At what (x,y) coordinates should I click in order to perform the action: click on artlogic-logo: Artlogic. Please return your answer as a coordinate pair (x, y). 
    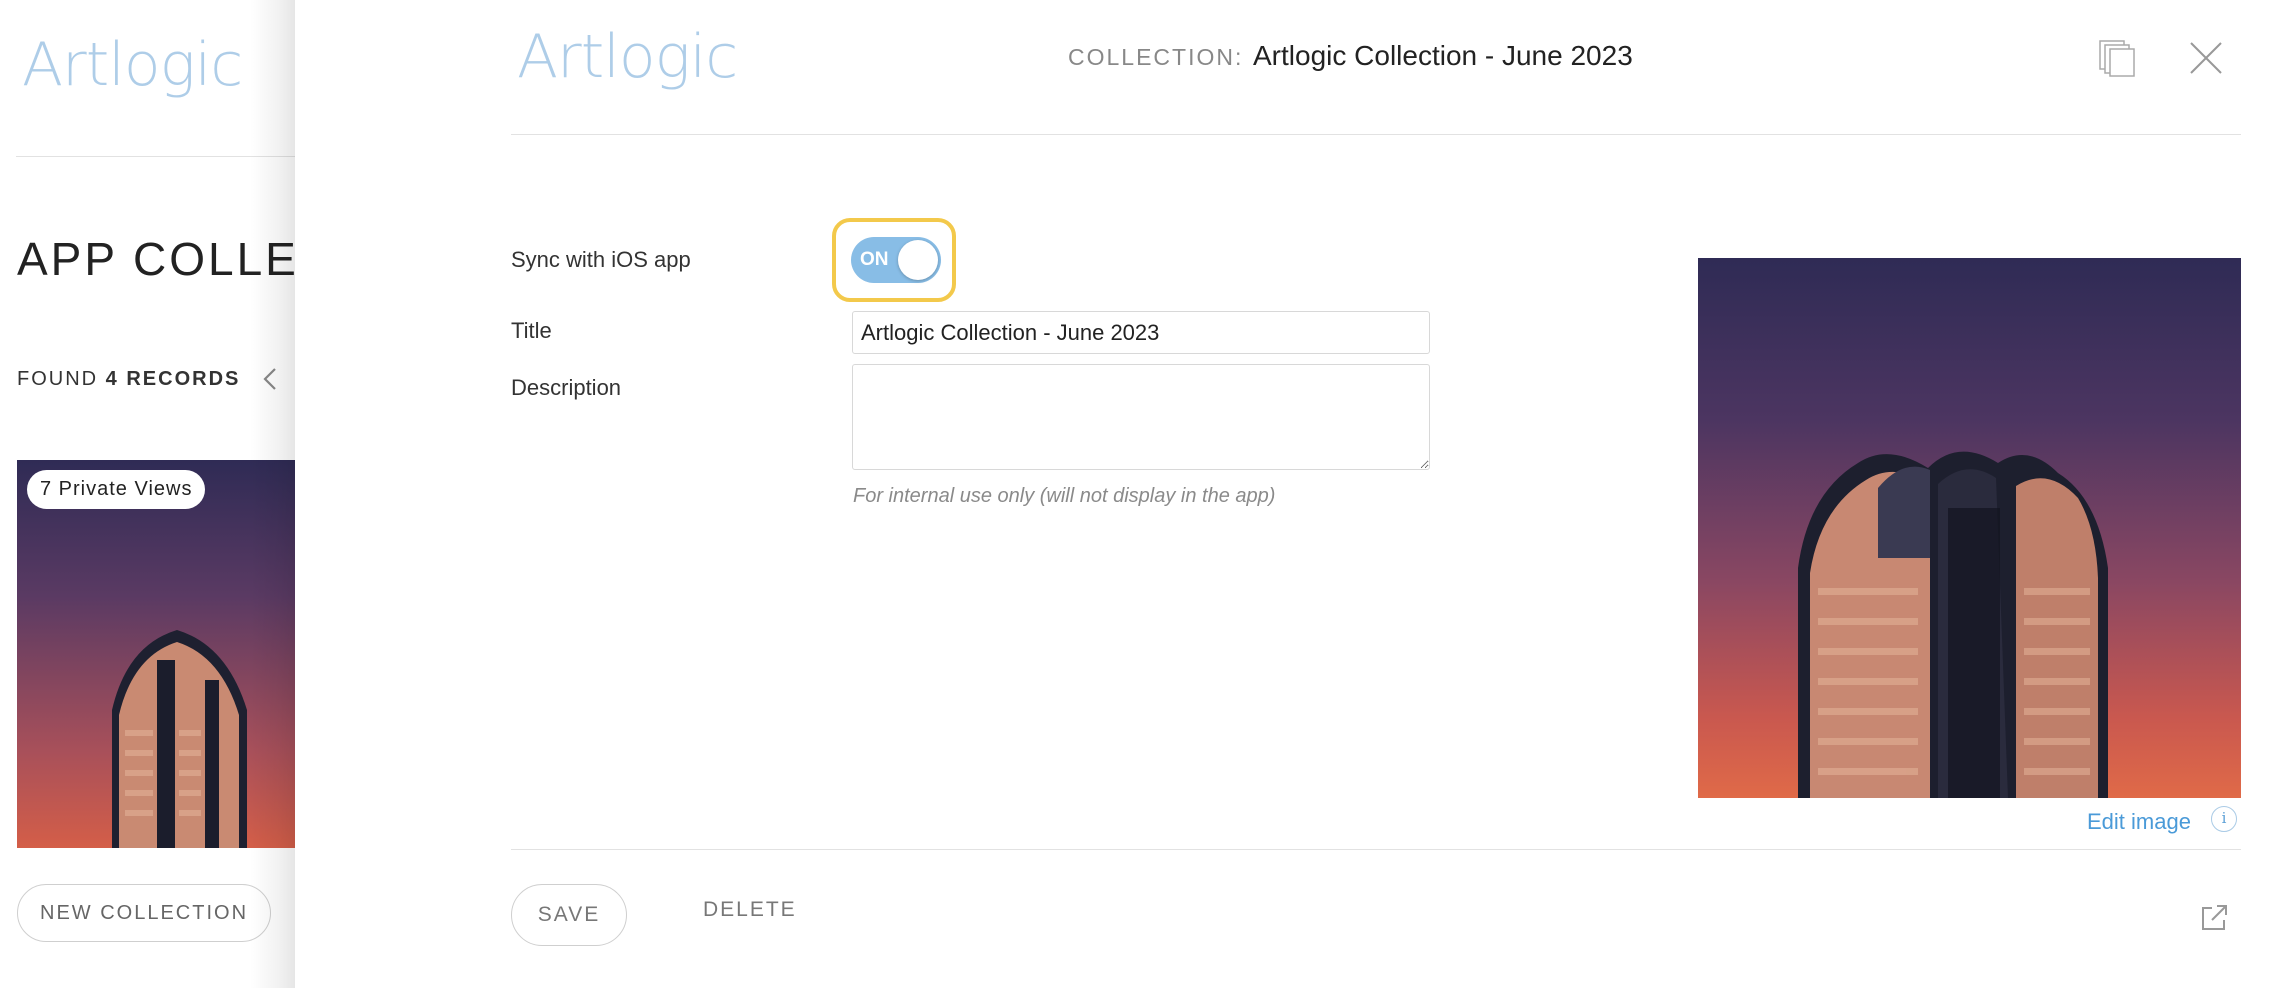
    Looking at the image, I should click on (627, 57).